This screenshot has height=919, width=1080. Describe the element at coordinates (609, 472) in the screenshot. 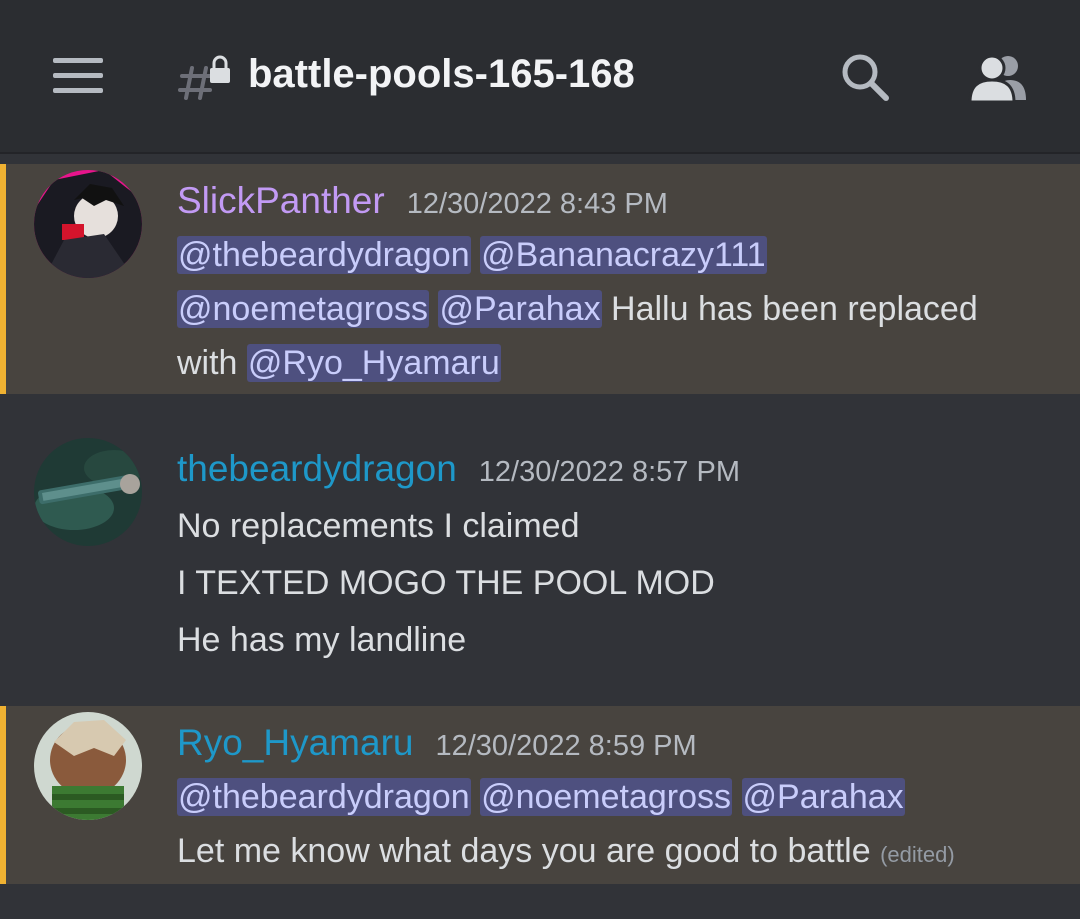

I see `timestamp: 12/30/2022 8:57 PM` at that location.